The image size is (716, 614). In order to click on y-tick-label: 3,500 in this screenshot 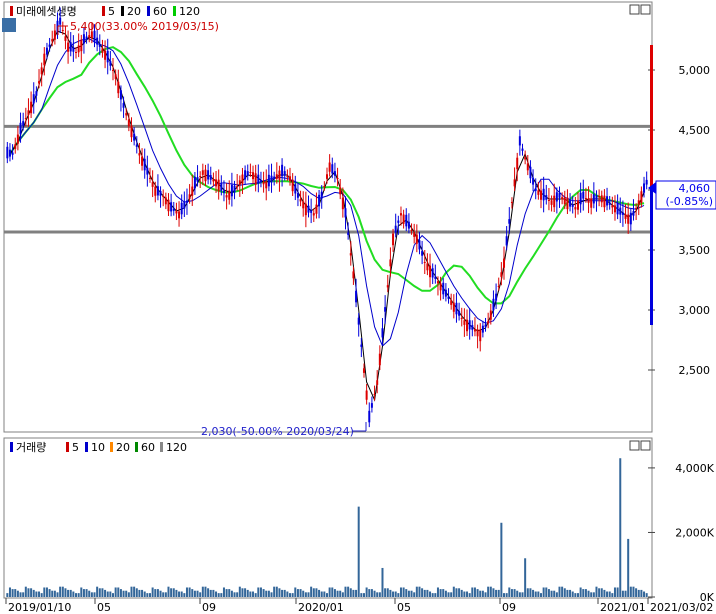, I will do `click(695, 250)`.